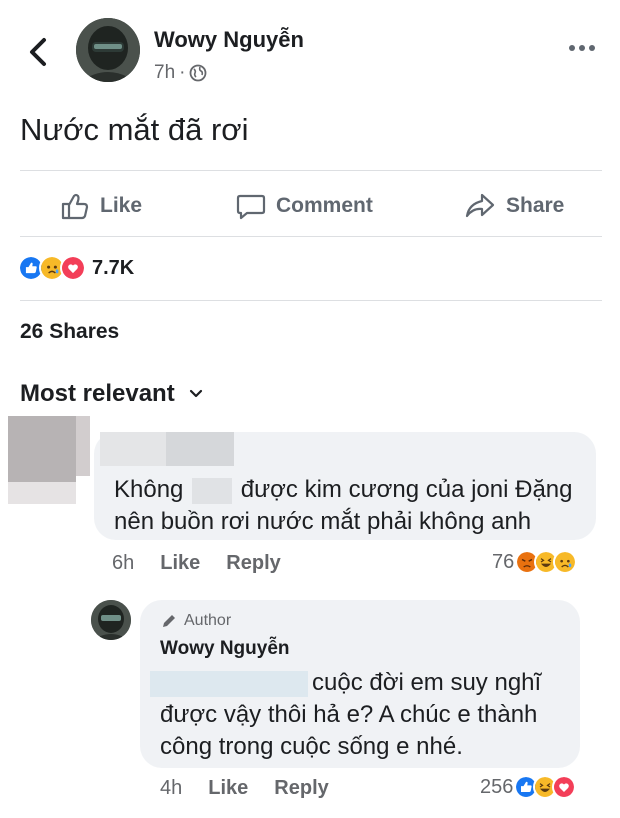 This screenshot has width=620, height=818. I want to click on reply-reply-button: Reply, so click(301, 788).